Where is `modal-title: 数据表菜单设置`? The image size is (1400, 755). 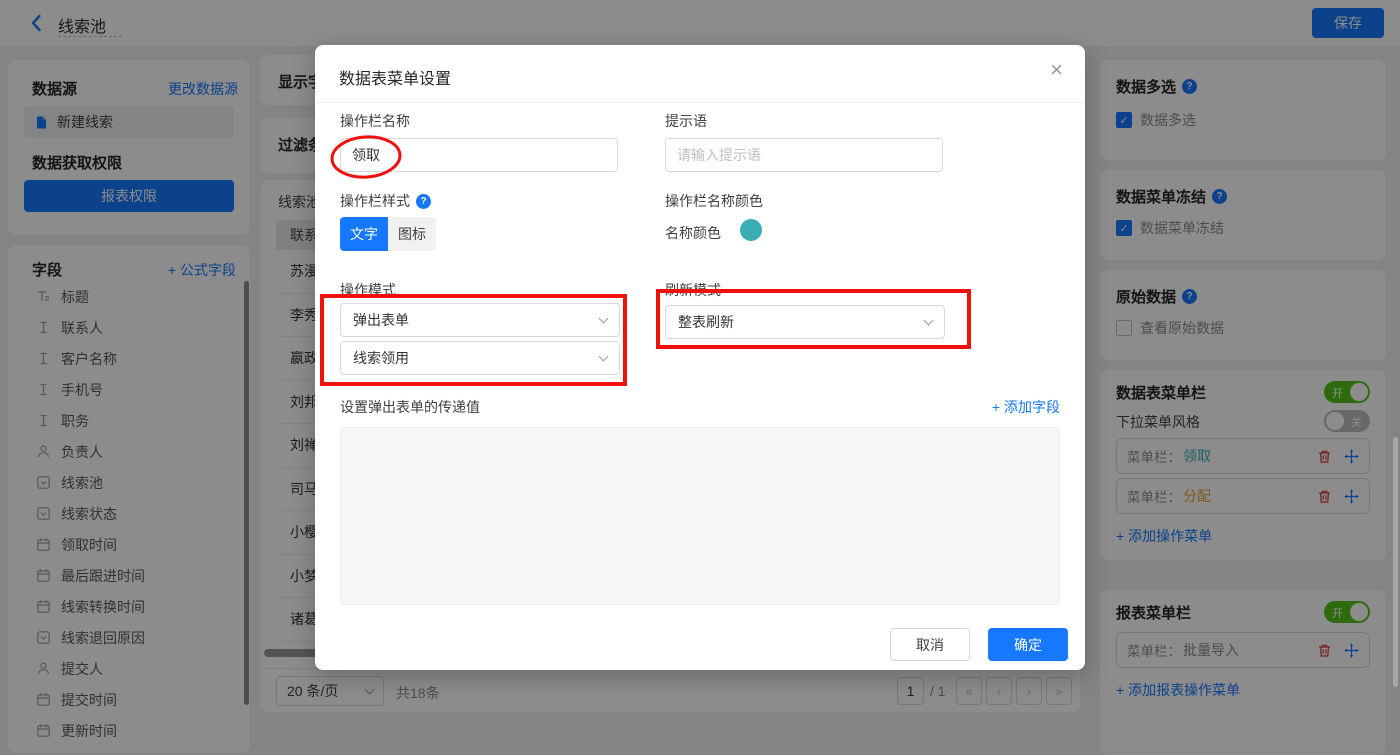 modal-title: 数据表菜单设置 is located at coordinates (395, 79).